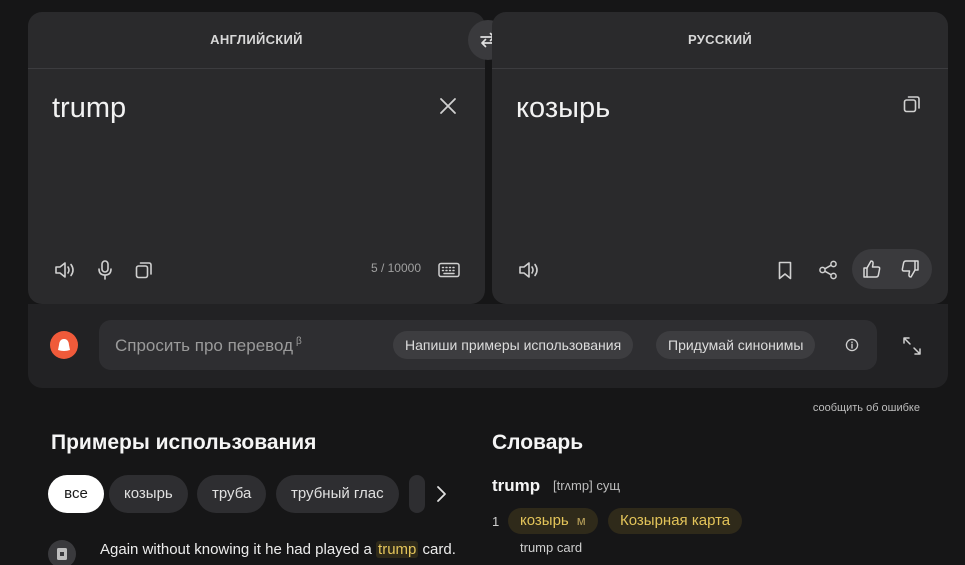  Describe the element at coordinates (872, 269) in the screenshot. I see `thumbs-up-icon` at that location.